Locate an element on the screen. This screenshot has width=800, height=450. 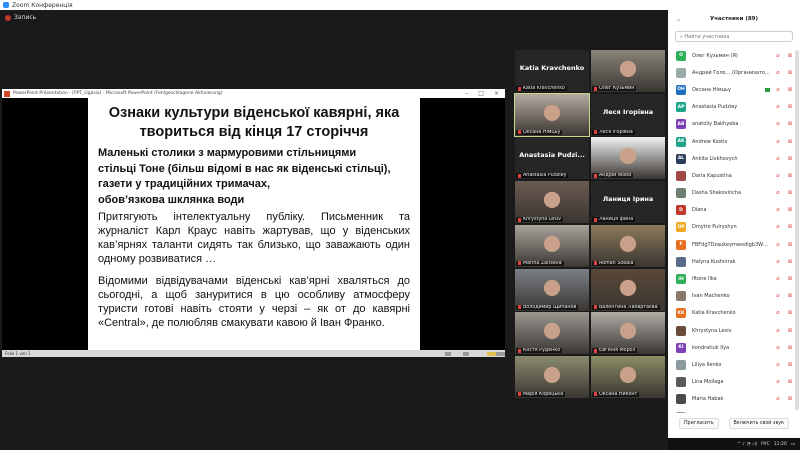
participant-row: Андрей Голо... (Организатор) ⌀ ⊠ is located at coordinates (731, 72).